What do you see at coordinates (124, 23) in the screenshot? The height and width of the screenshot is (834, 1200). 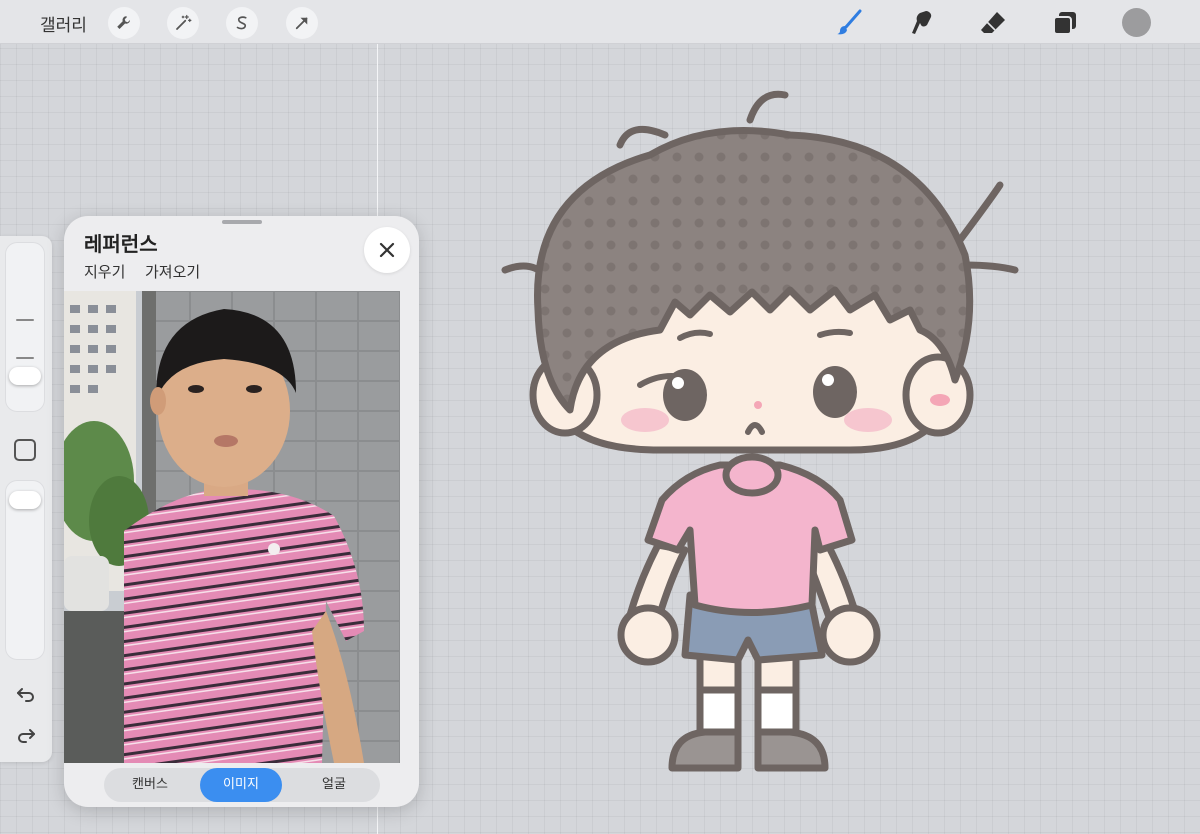 I see `wrench-icon` at bounding box center [124, 23].